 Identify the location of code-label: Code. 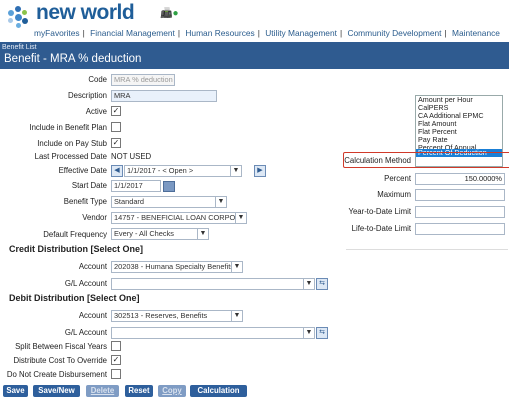
(97, 79).